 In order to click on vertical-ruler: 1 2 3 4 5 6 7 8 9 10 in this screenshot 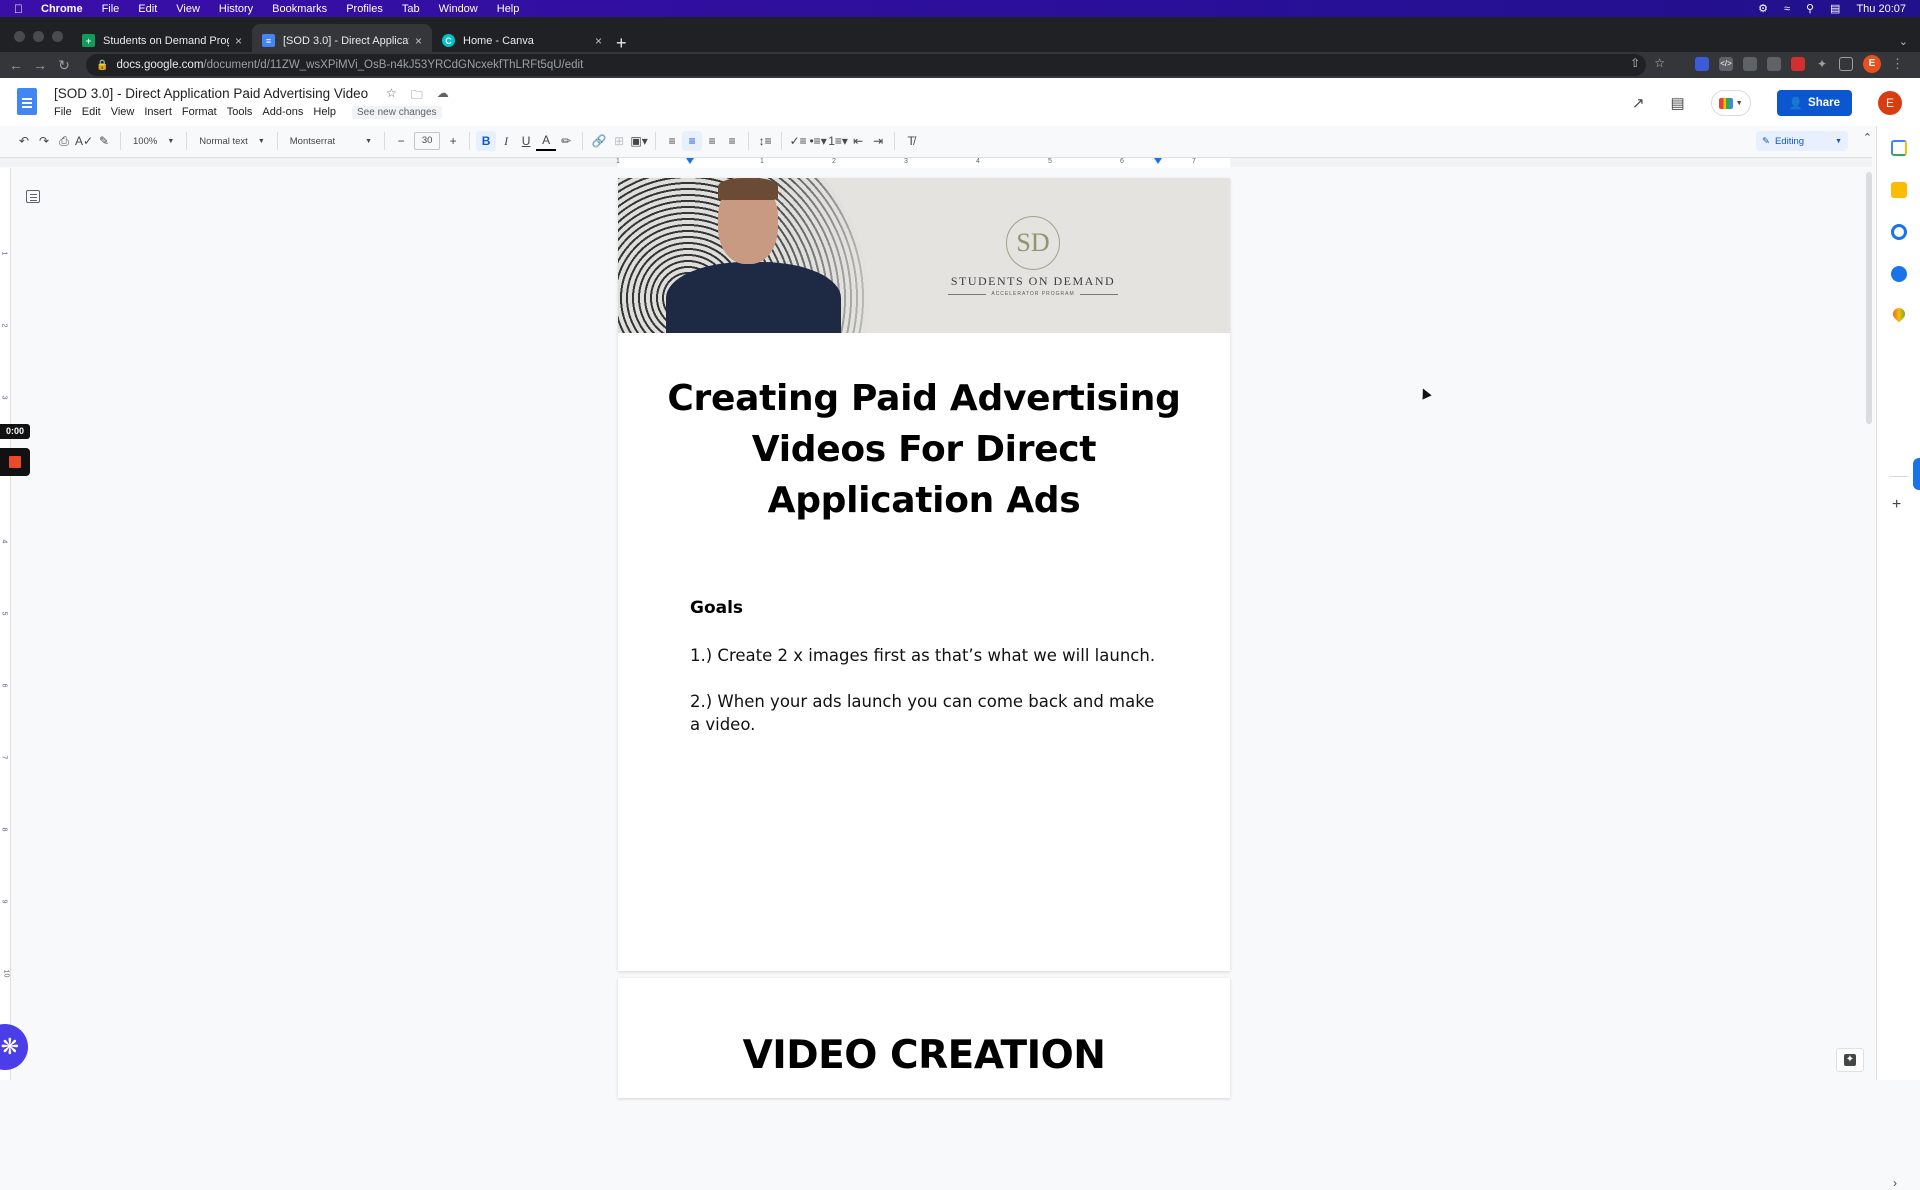, I will do `click(5, 624)`.